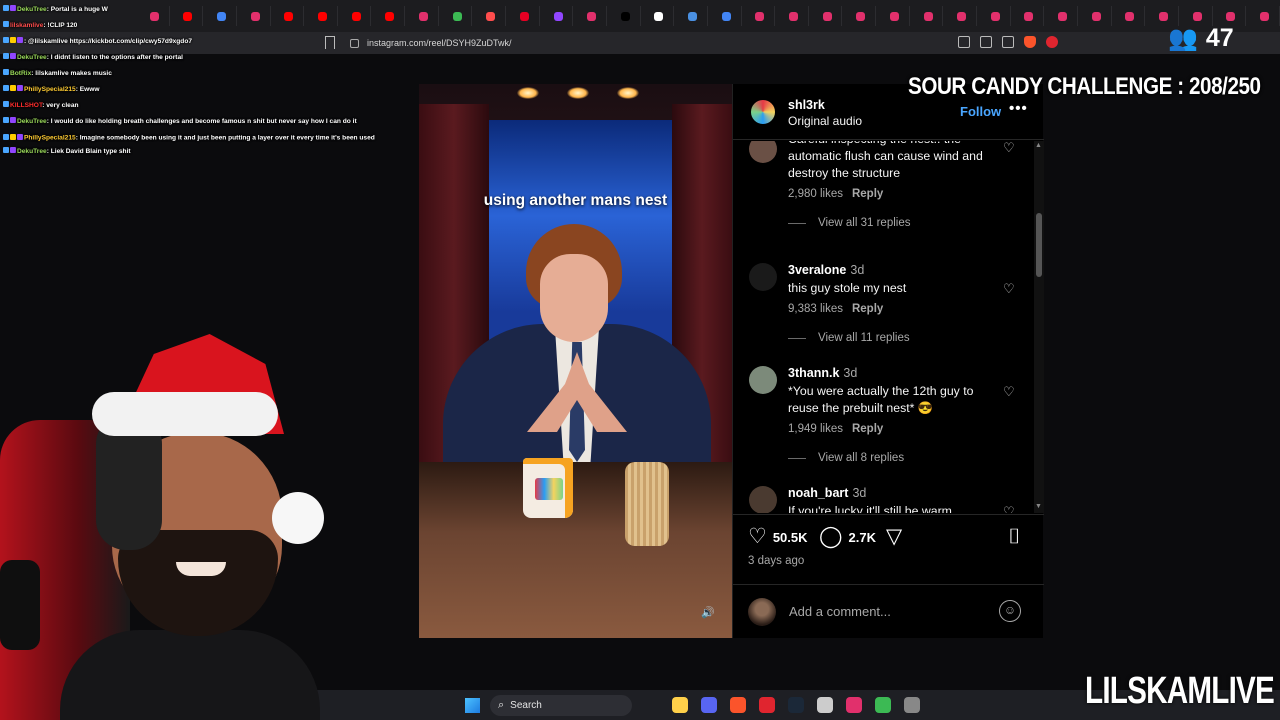  What do you see at coordinates (831, 536) in the screenshot?
I see `comment-bubble-icon: ◯` at bounding box center [831, 536].